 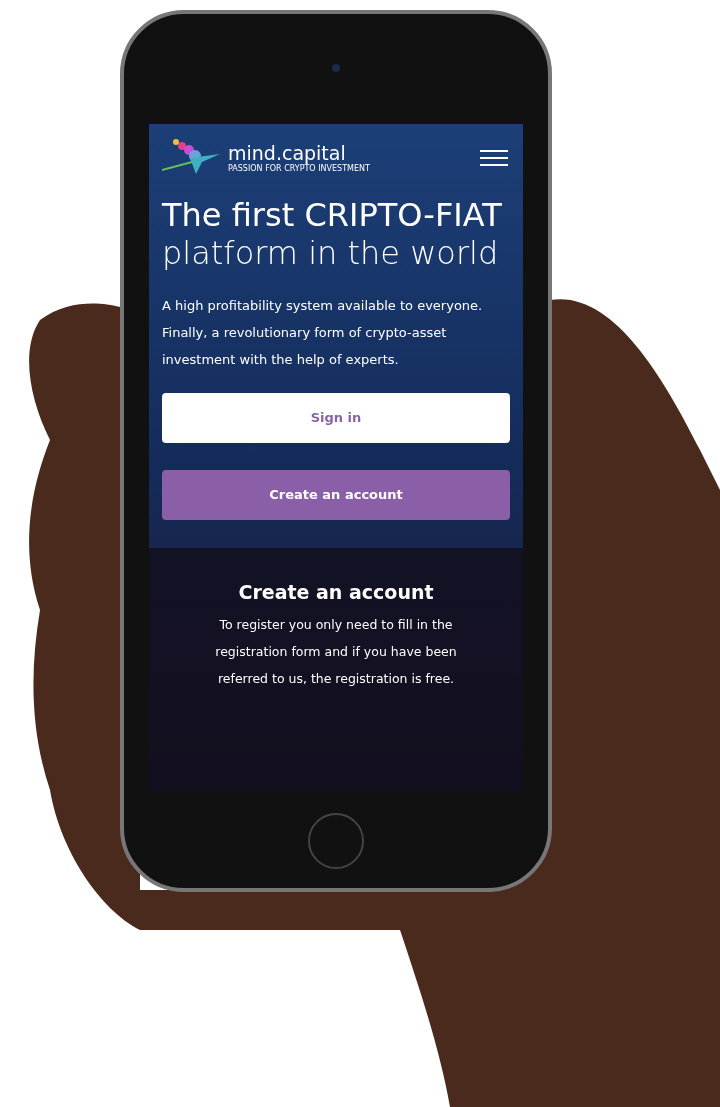 I want to click on create-account-button: Create an account, so click(x=336, y=495).